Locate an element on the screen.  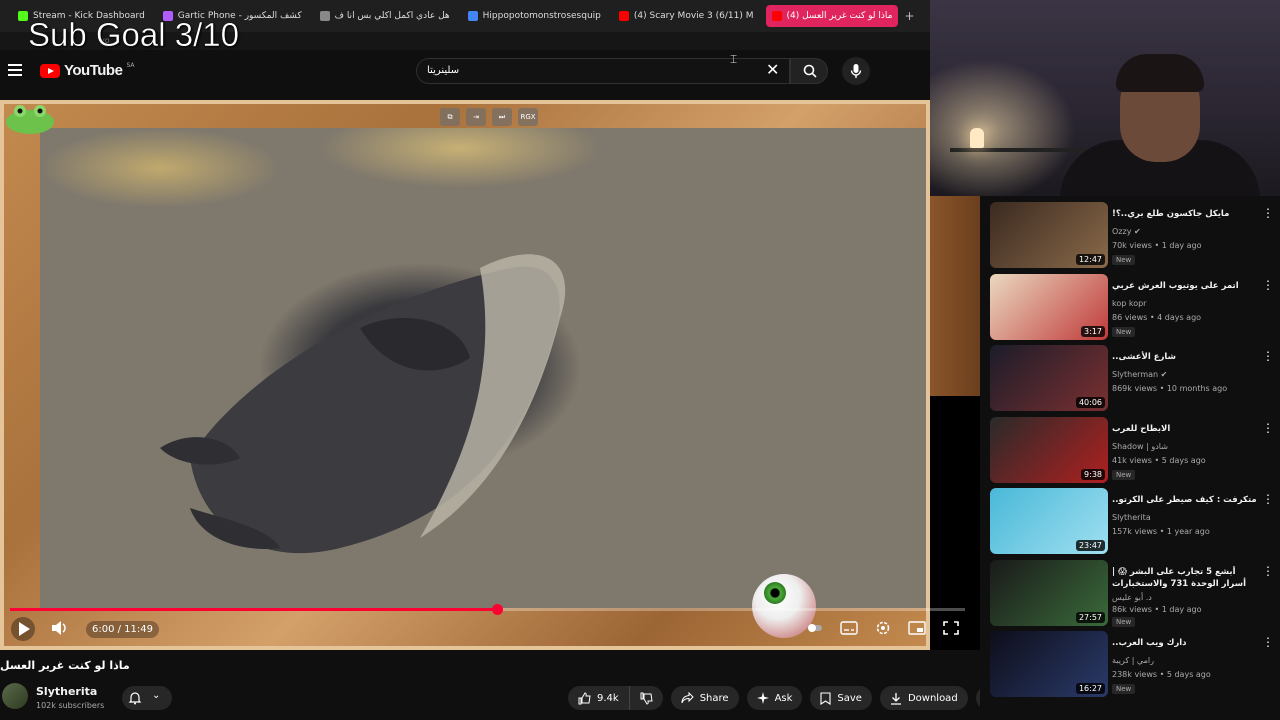
plugin-button-rgx: RGX is located at coordinates (528, 117).